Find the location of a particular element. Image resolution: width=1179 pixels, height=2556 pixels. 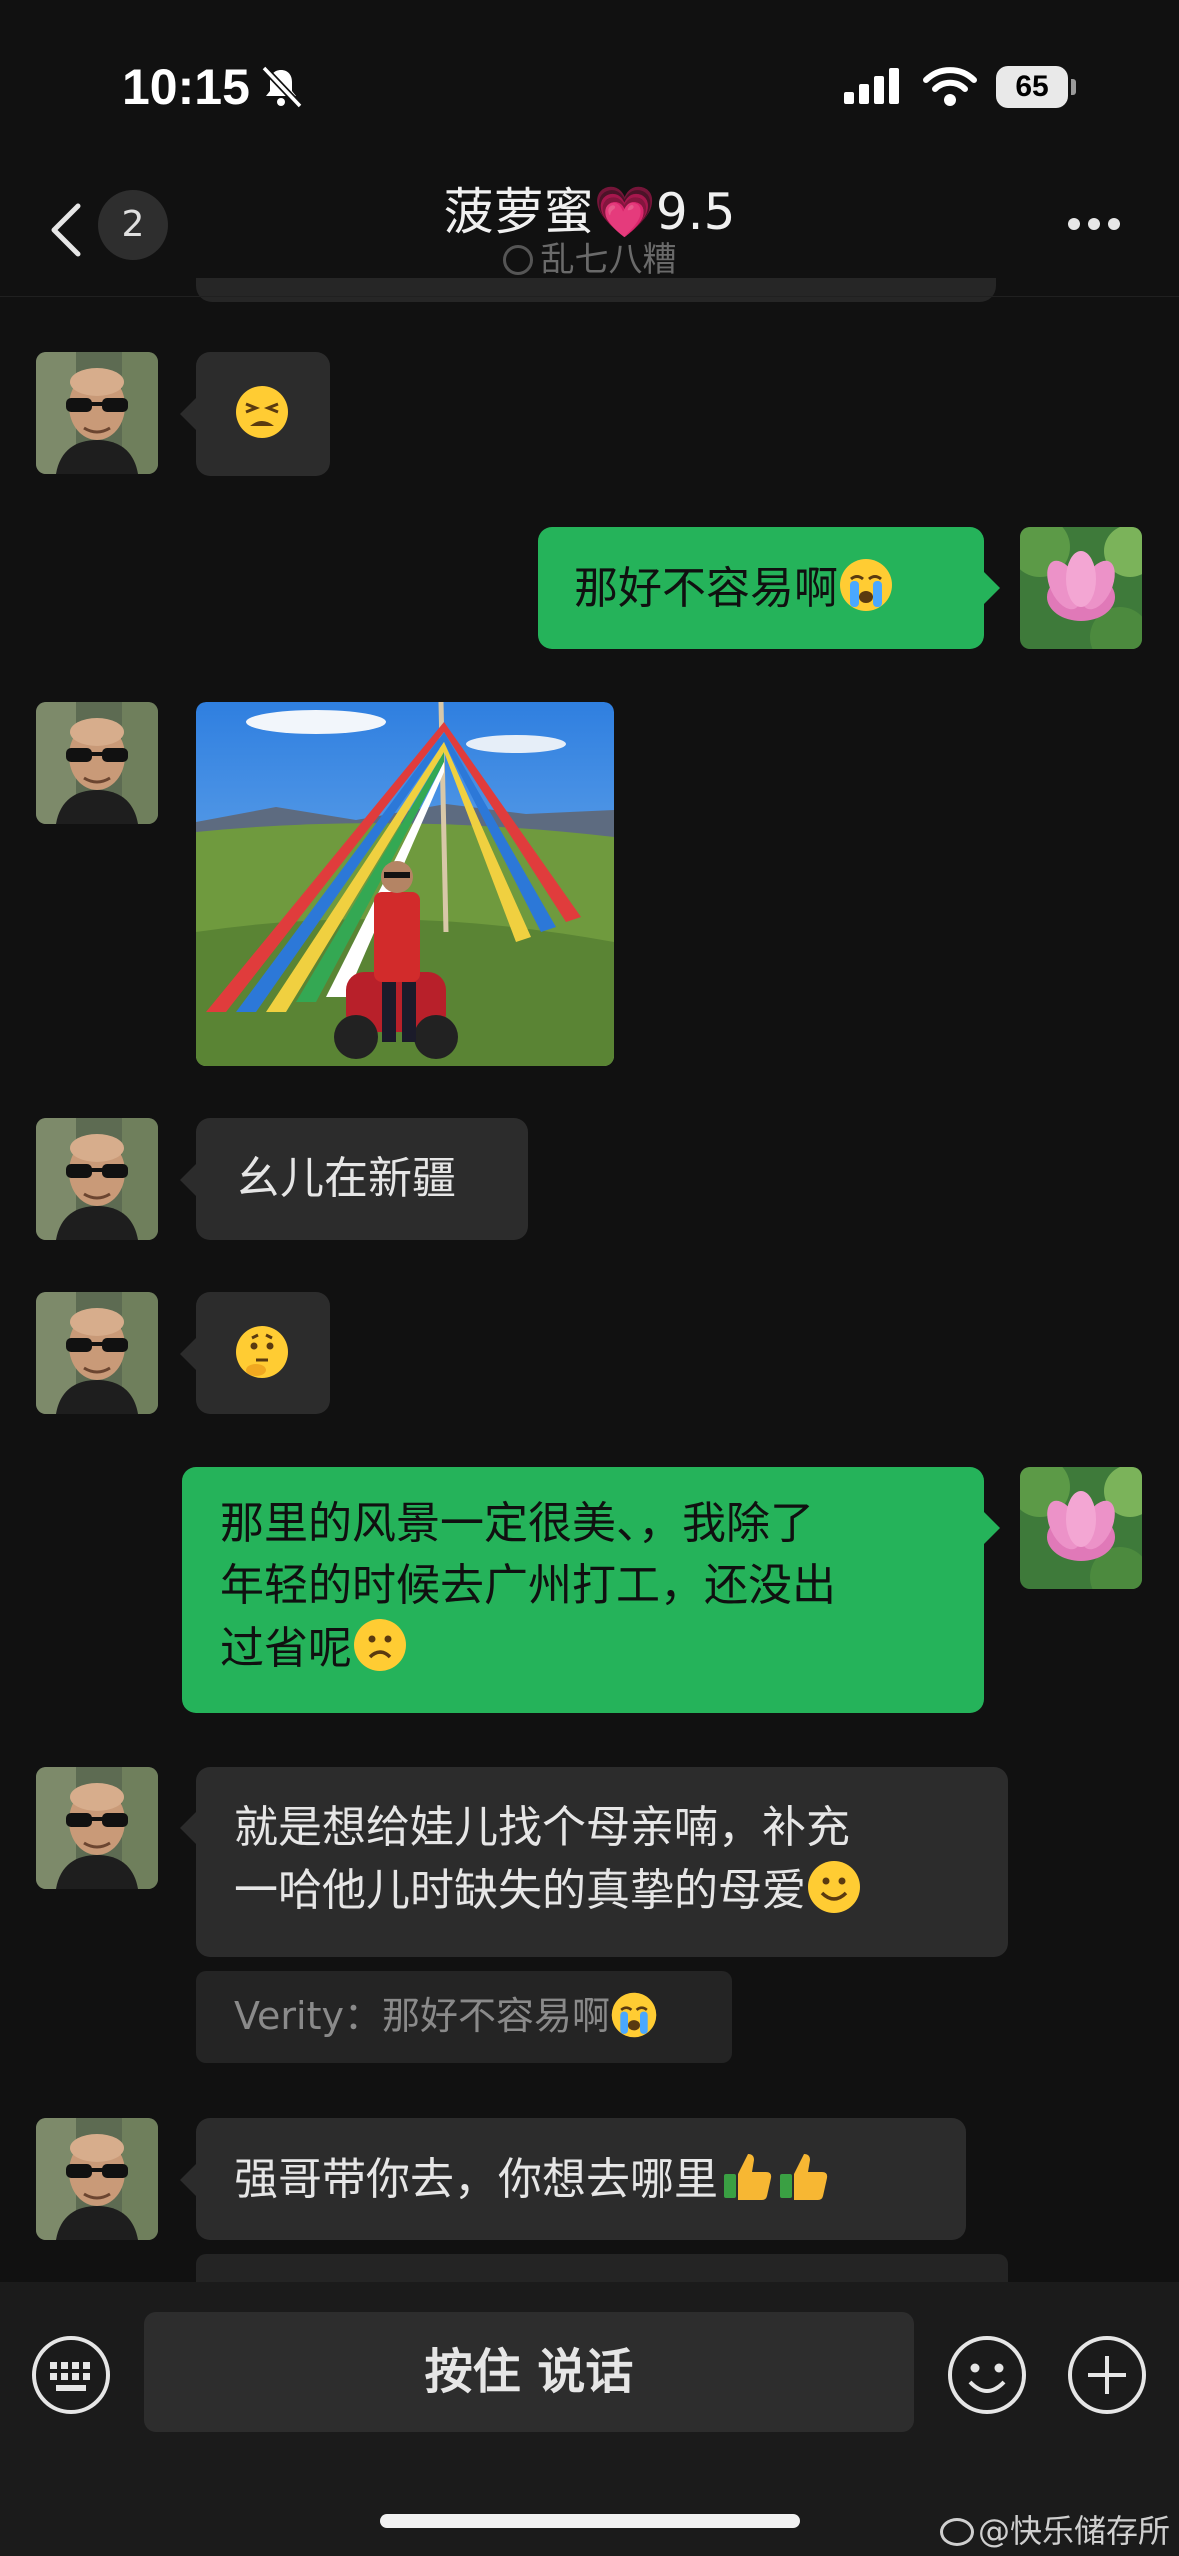

loading-spinner-icon is located at coordinates (517, 260).